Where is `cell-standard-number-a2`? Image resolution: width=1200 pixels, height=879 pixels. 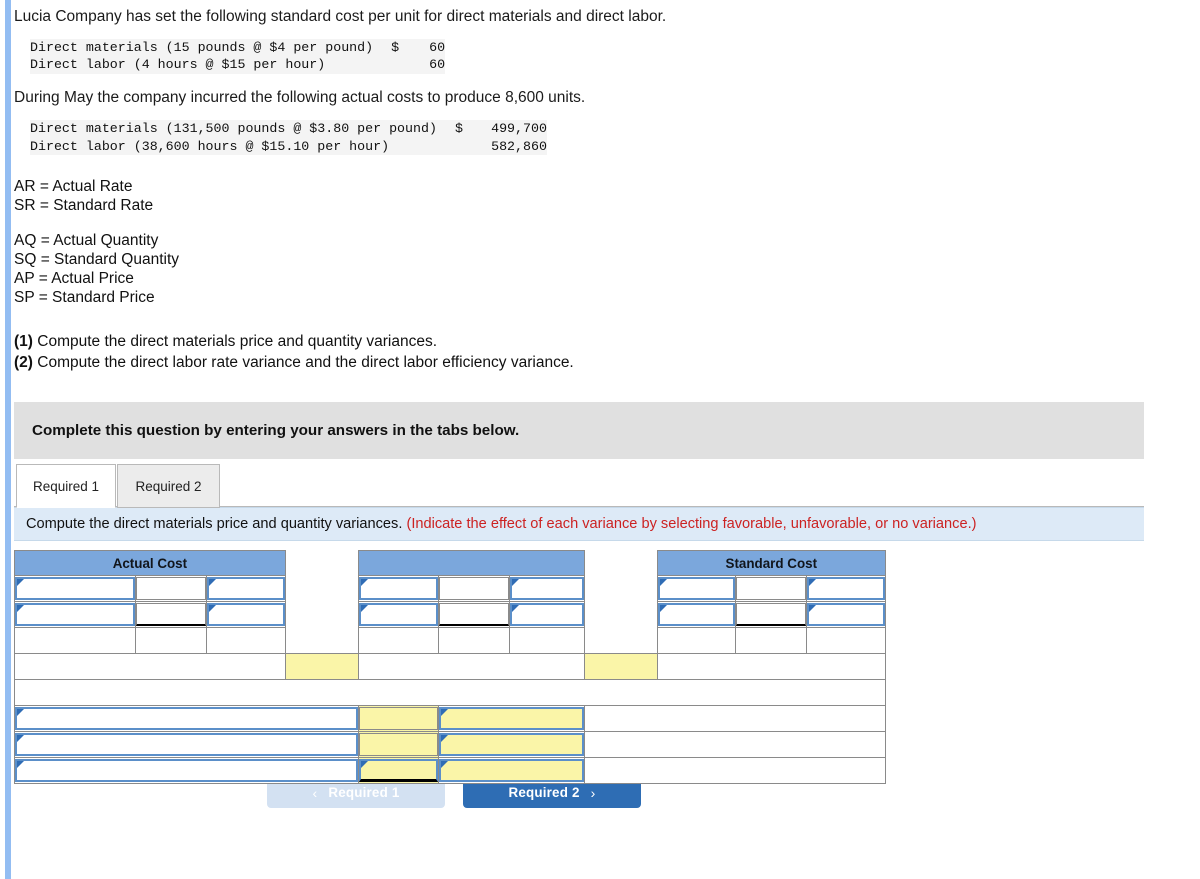
cell-standard-number-a2 is located at coordinates (771, 615).